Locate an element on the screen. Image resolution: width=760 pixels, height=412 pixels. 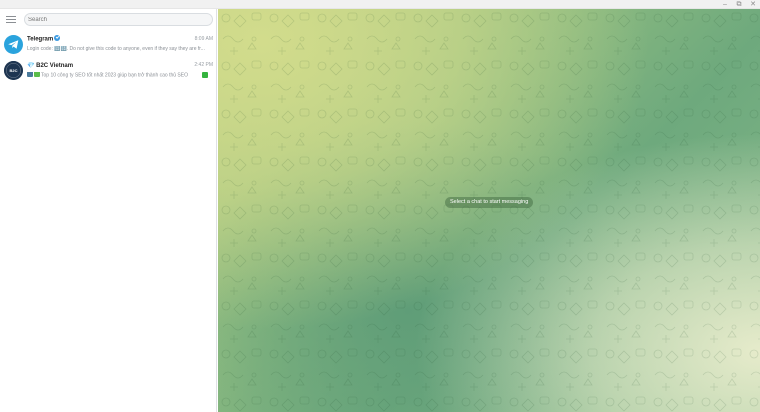
chat-time: 2:42 PM is located at coordinates (203, 65).